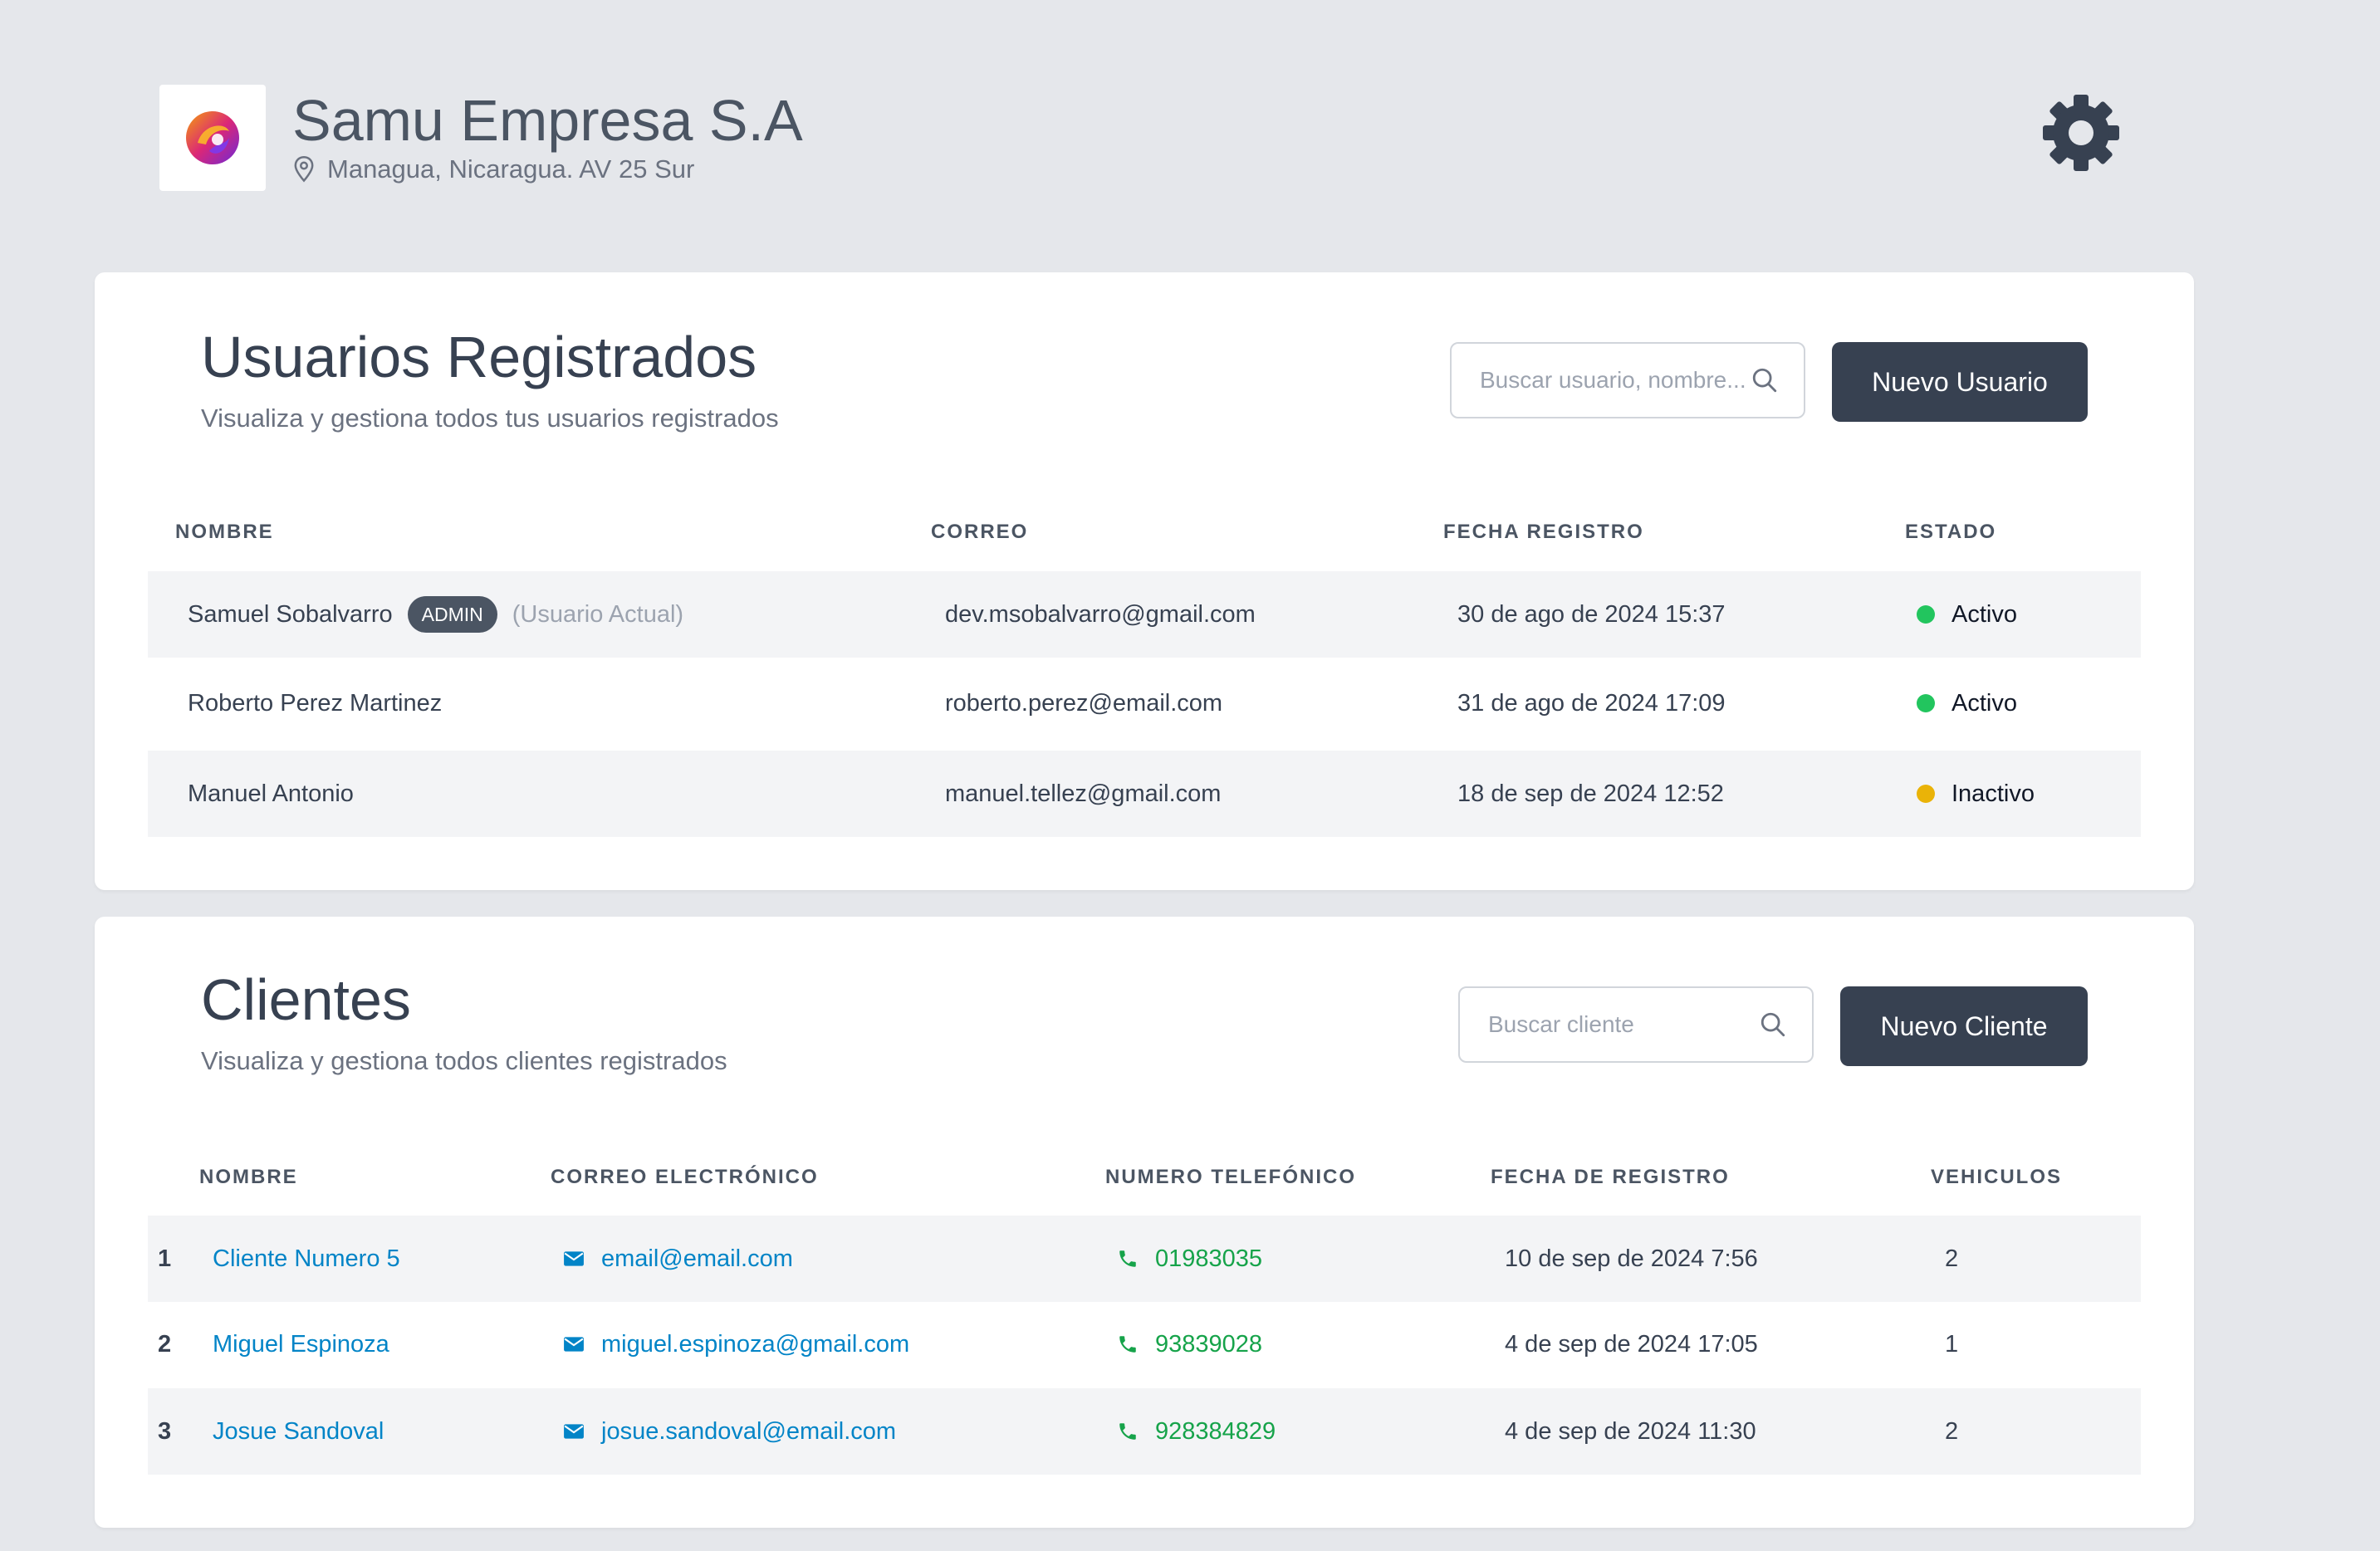 The width and height of the screenshot is (2380, 1551). What do you see at coordinates (1084, 703) in the screenshot?
I see `user-email: roberto.perez@email.com` at bounding box center [1084, 703].